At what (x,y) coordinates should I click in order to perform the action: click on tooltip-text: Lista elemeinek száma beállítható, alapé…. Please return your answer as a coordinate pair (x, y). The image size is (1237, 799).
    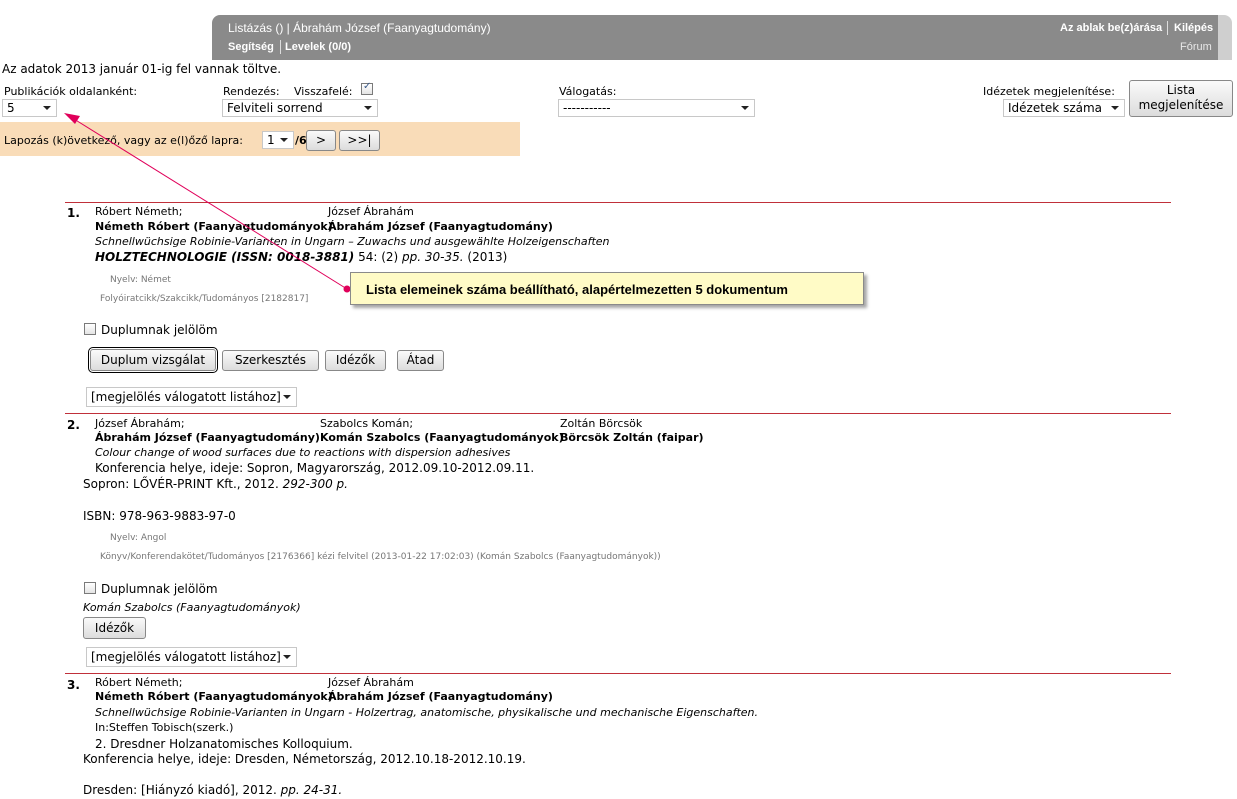
    Looking at the image, I should click on (577, 289).